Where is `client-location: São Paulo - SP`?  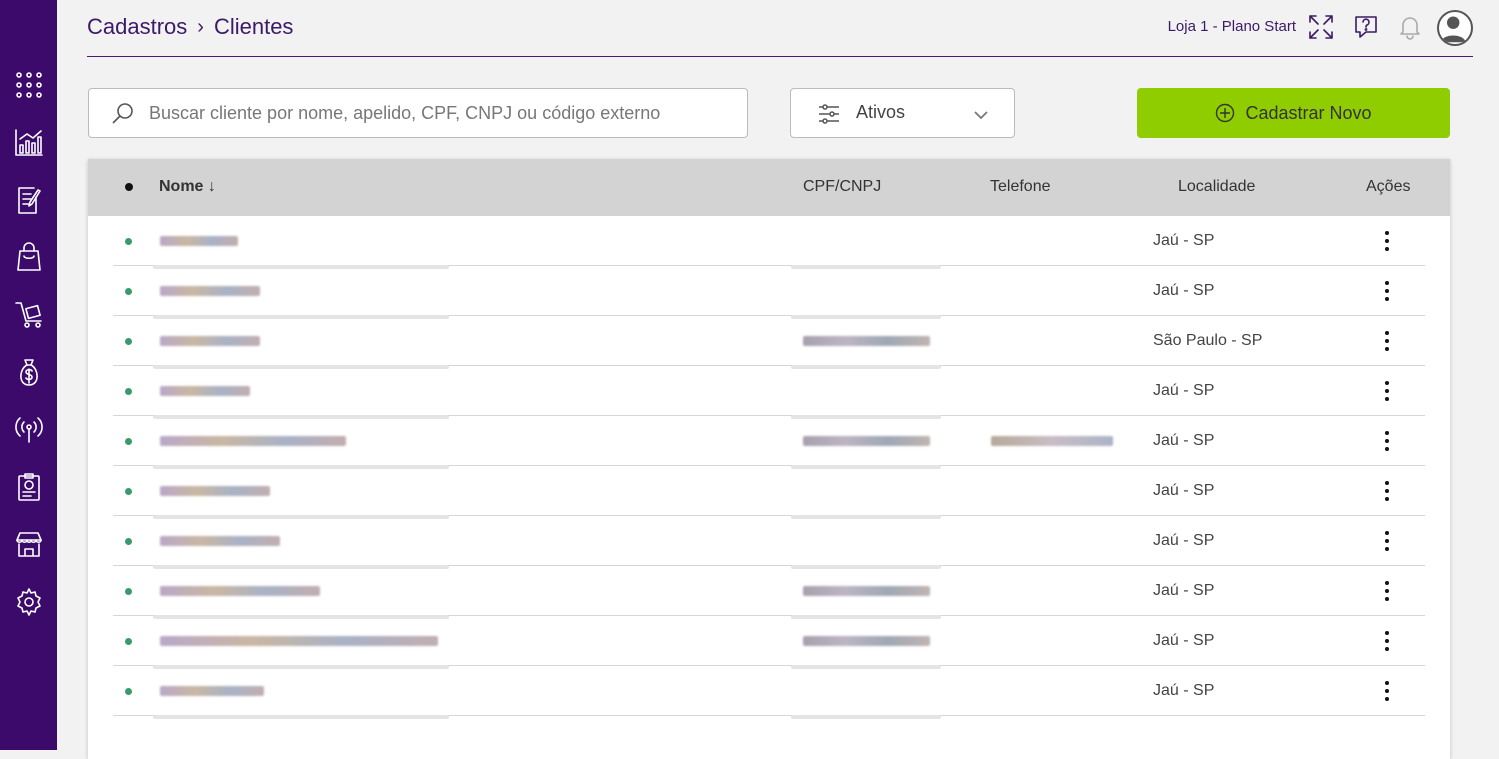 client-location: São Paulo - SP is located at coordinates (1208, 340).